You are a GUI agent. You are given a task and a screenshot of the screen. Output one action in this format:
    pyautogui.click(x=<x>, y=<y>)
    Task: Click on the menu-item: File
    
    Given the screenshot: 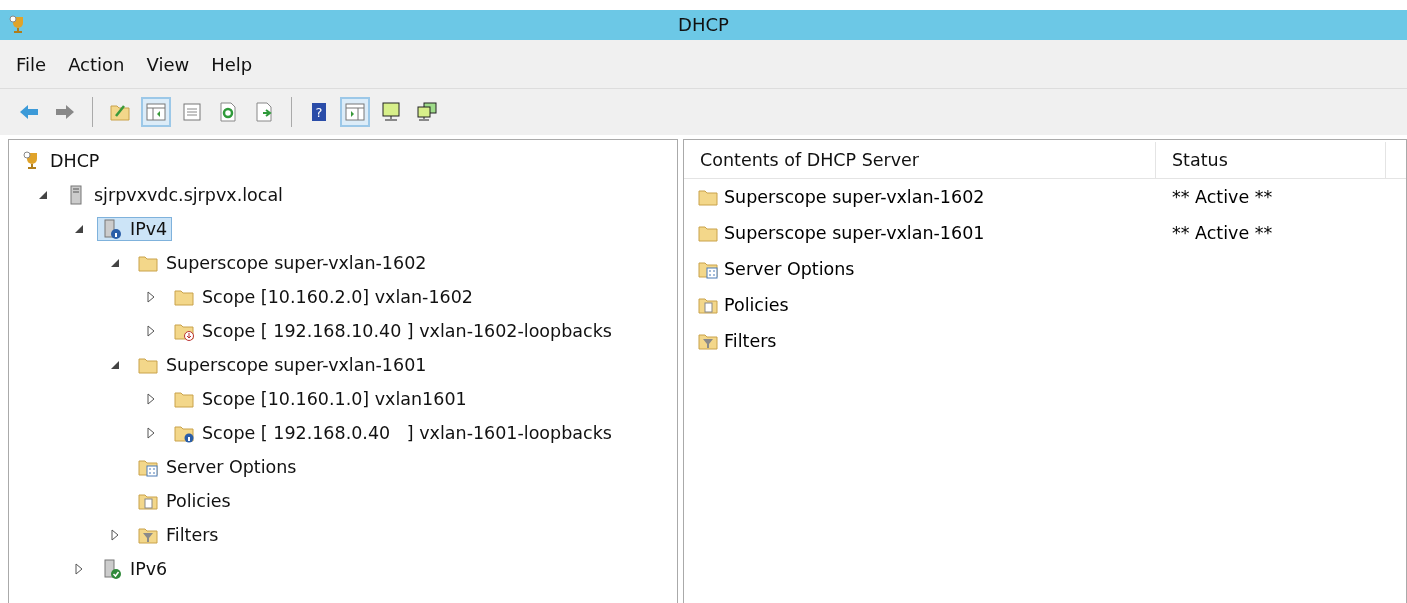 What is the action you would take?
    pyautogui.click(x=31, y=64)
    